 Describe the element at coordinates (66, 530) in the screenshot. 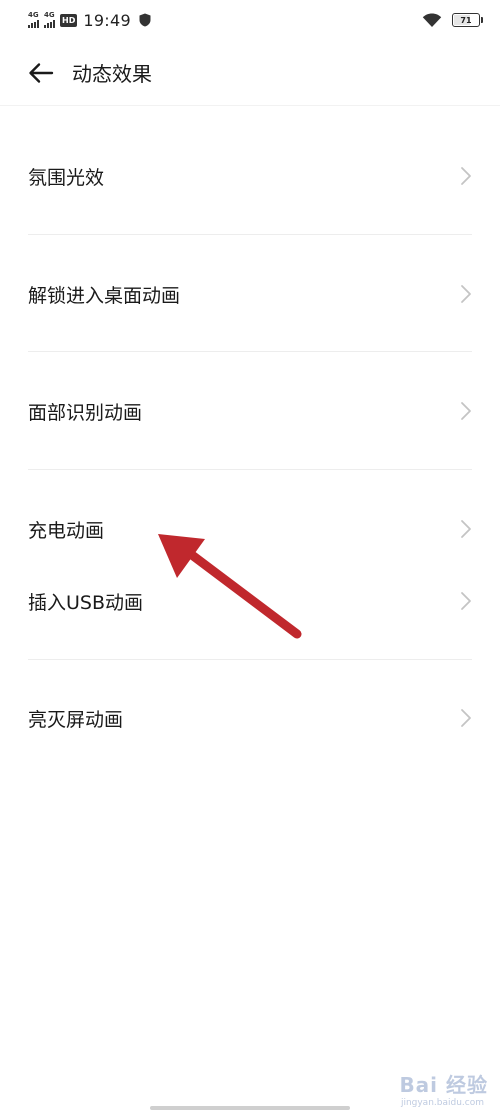

I see `setting-item-label: 充电动画` at that location.